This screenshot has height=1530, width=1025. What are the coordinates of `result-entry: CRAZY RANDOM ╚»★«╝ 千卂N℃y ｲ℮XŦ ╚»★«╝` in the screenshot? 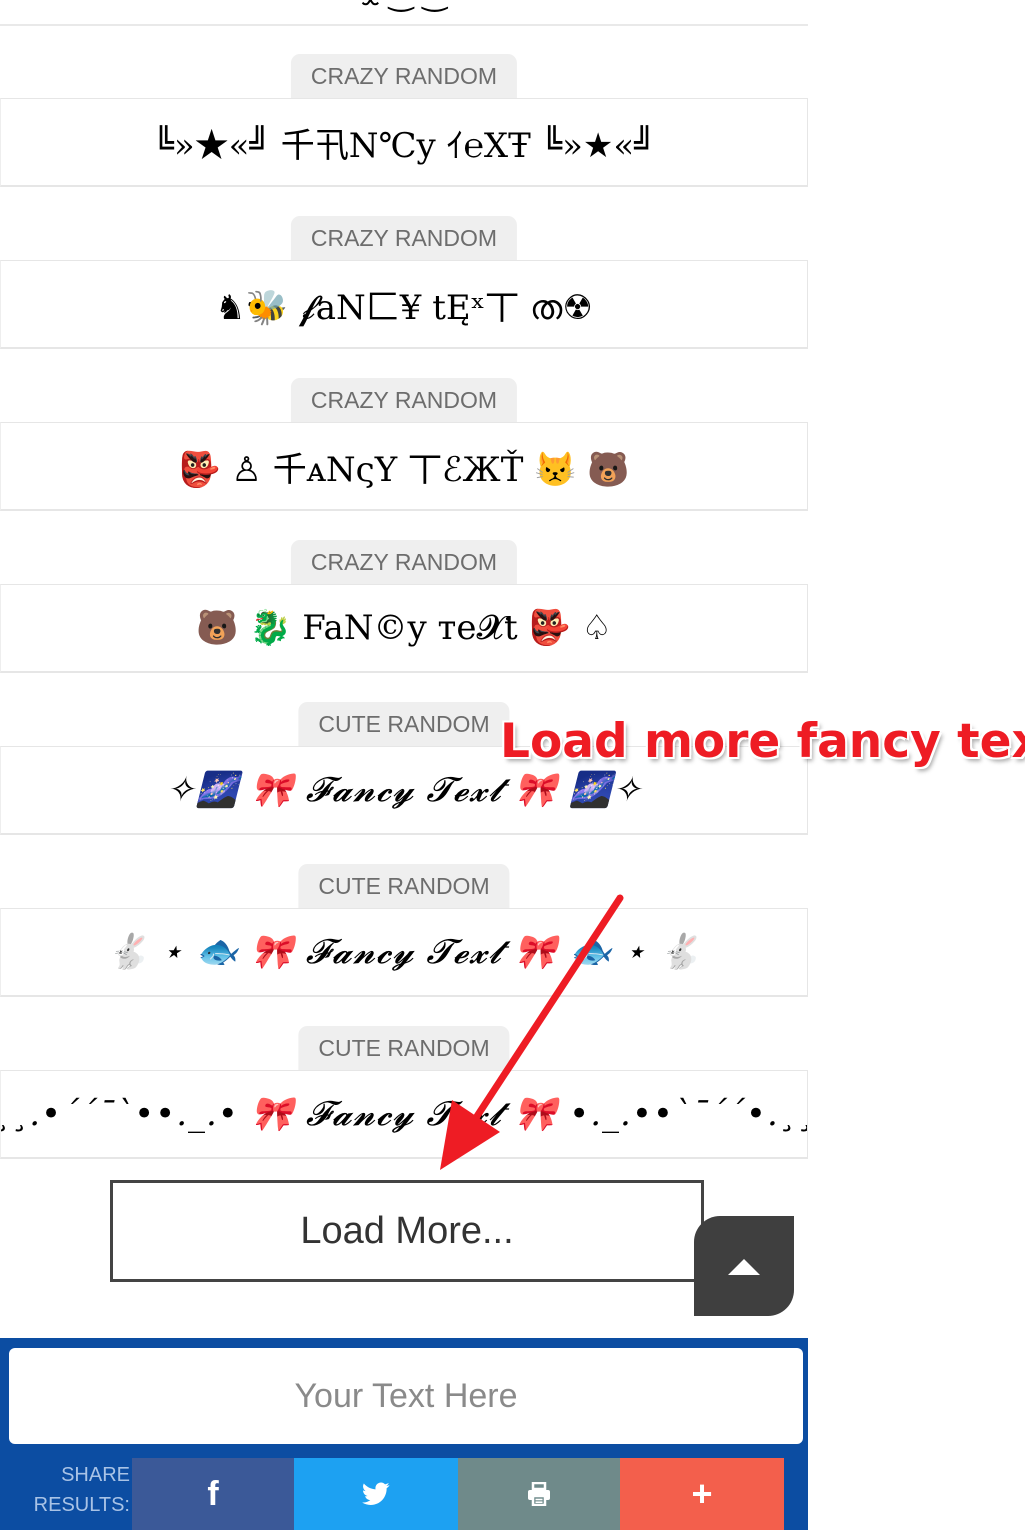 It's located at (404, 135).